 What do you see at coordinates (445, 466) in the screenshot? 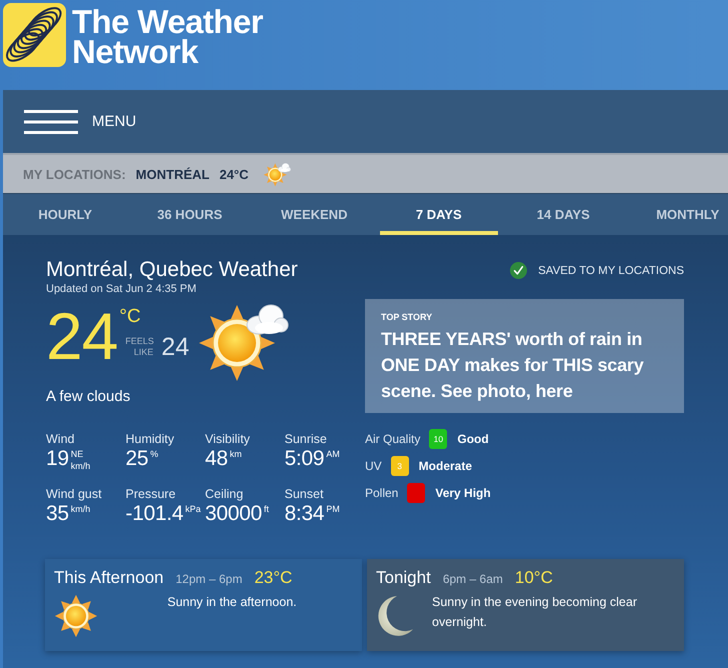
I see `index-rating: Moderate` at bounding box center [445, 466].